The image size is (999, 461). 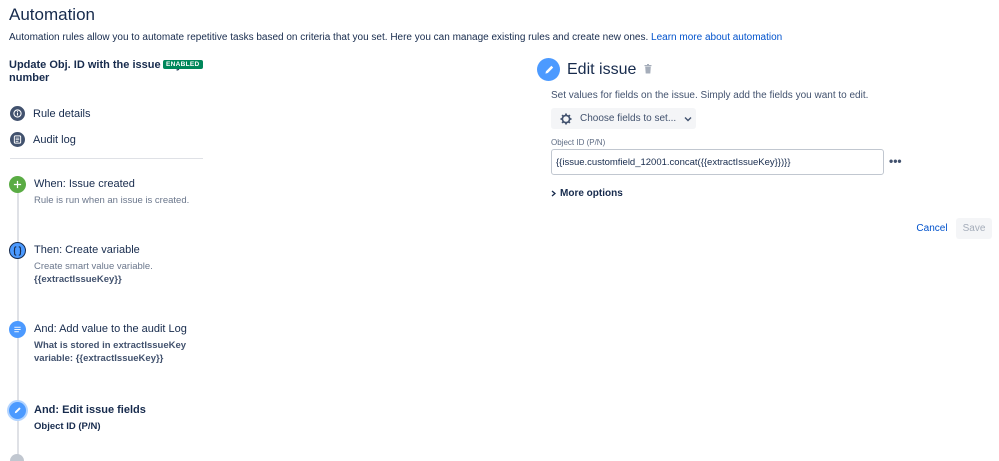 I want to click on nav-audit-log: Audit log, so click(x=43, y=139).